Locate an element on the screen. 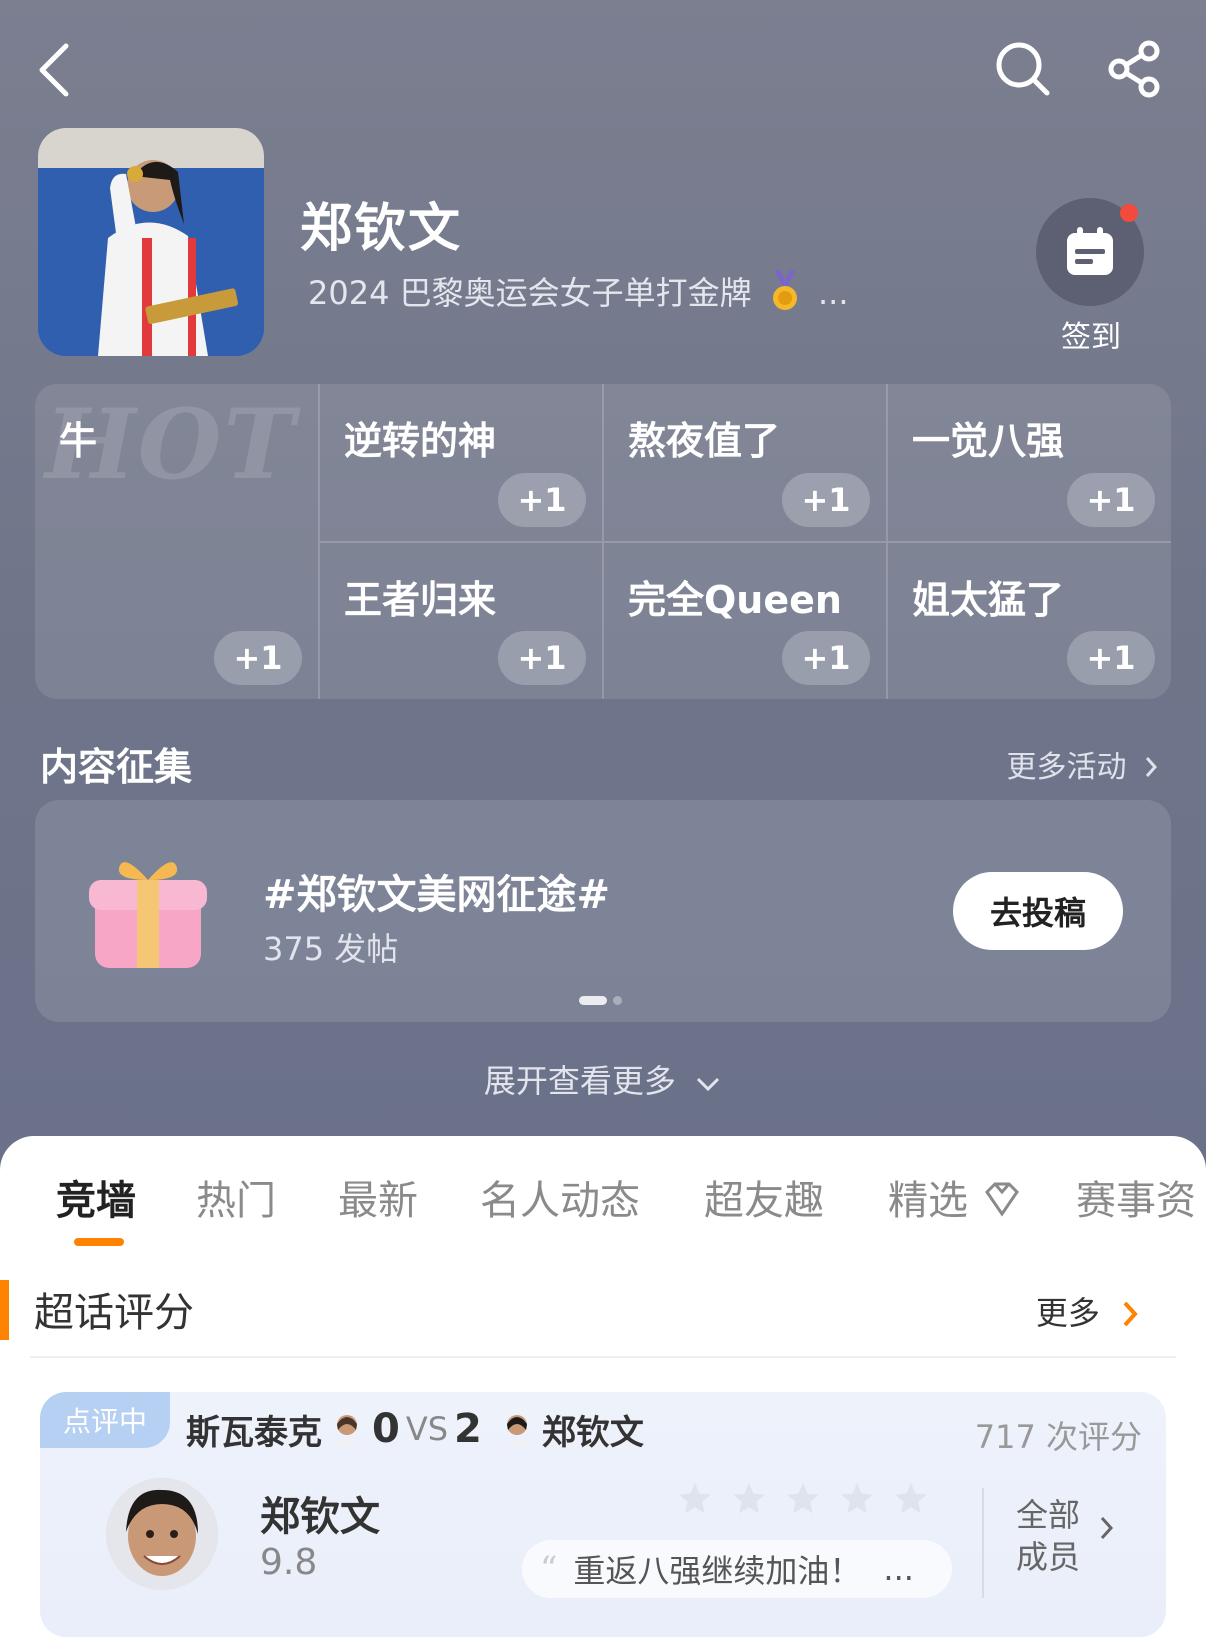 Image resolution: width=1206 pixels, height=1637 pixels. checkin-button: 签到 is located at coordinates (1091, 277).